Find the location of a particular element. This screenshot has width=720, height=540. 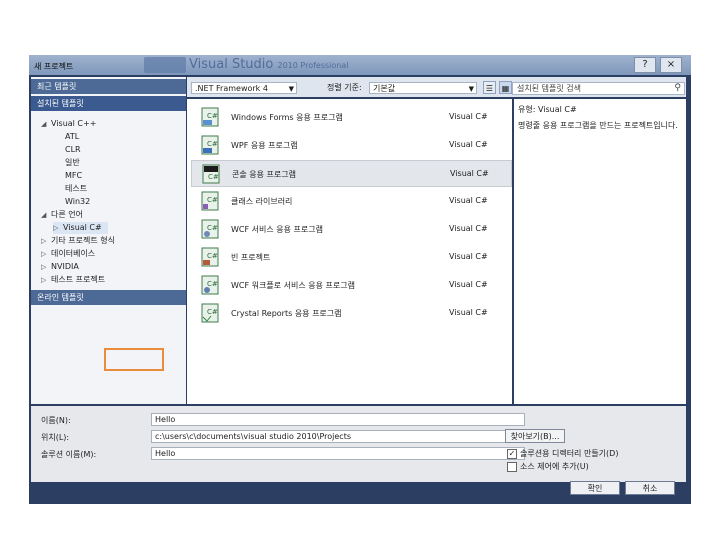

add-source-control-checkbox: 소스 제어에 추가(U) is located at coordinates (548, 466).